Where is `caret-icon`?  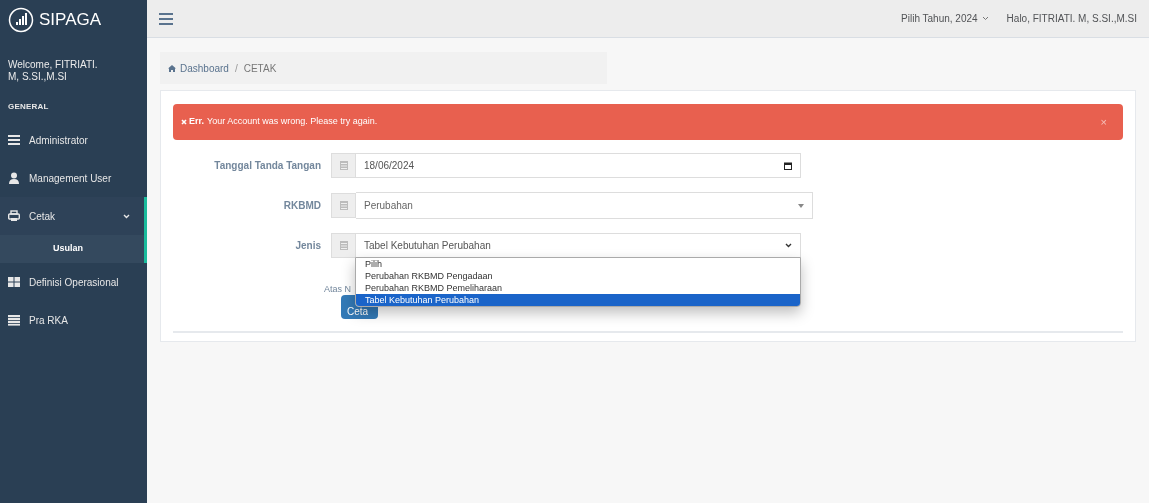 caret-icon is located at coordinates (801, 205).